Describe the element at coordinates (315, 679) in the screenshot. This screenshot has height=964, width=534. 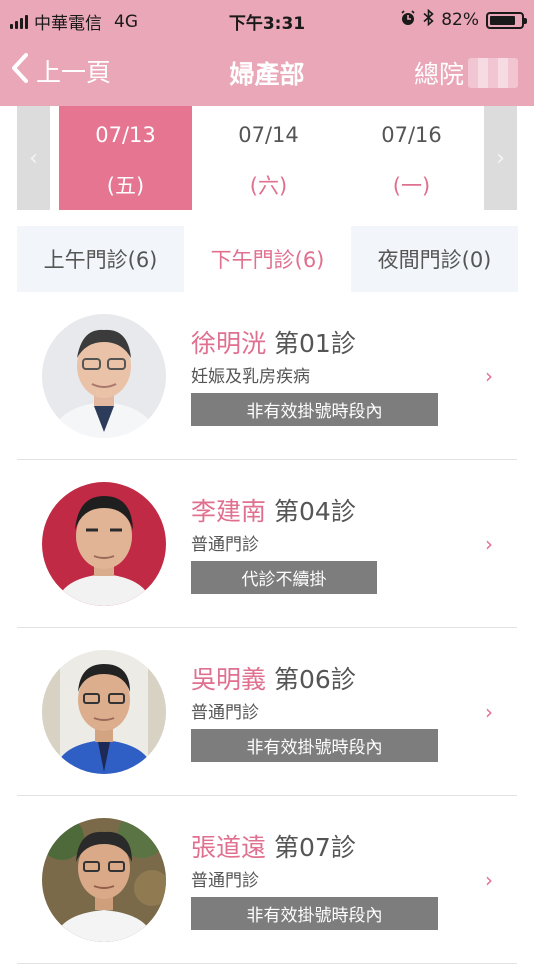
I see `doctor-room: 第06診` at that location.